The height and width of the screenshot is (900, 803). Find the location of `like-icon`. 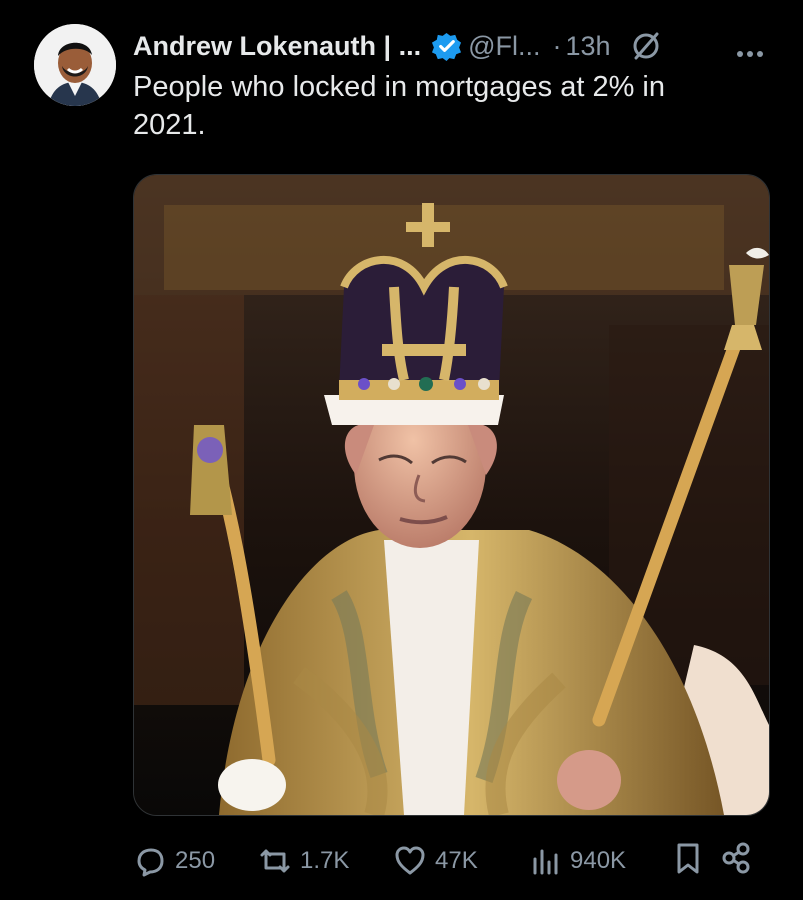

like-icon is located at coordinates (410, 860).